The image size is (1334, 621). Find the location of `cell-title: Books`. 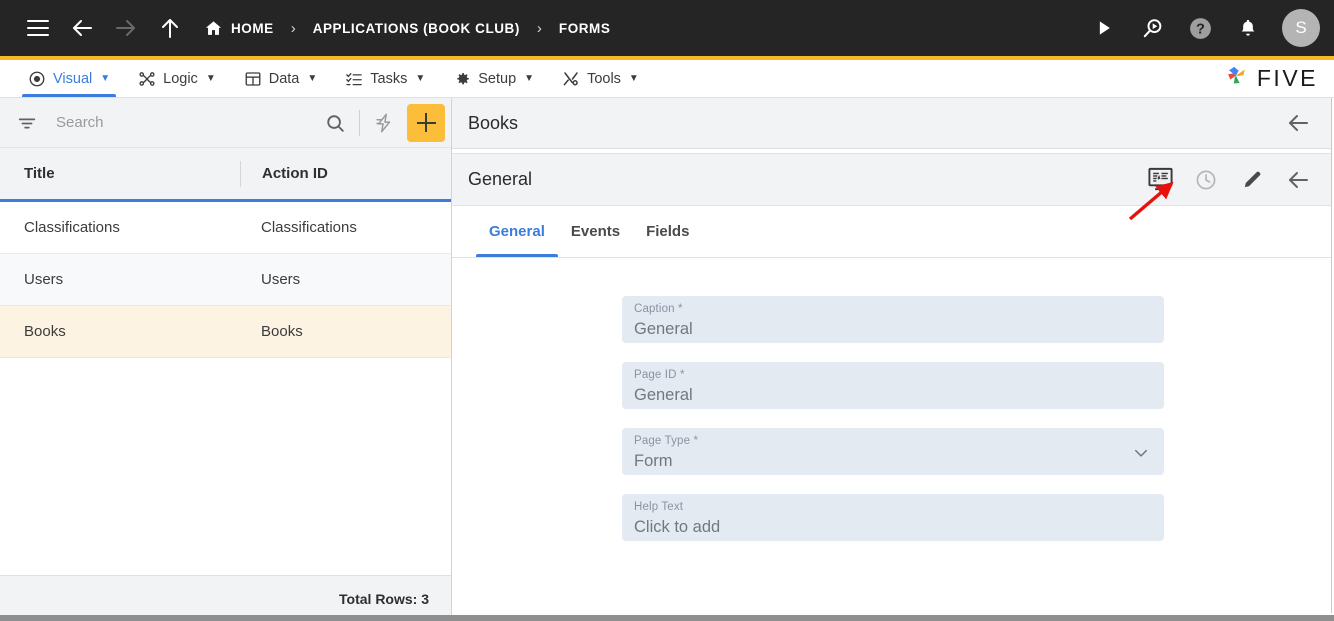

cell-title: Books is located at coordinates (45, 331).